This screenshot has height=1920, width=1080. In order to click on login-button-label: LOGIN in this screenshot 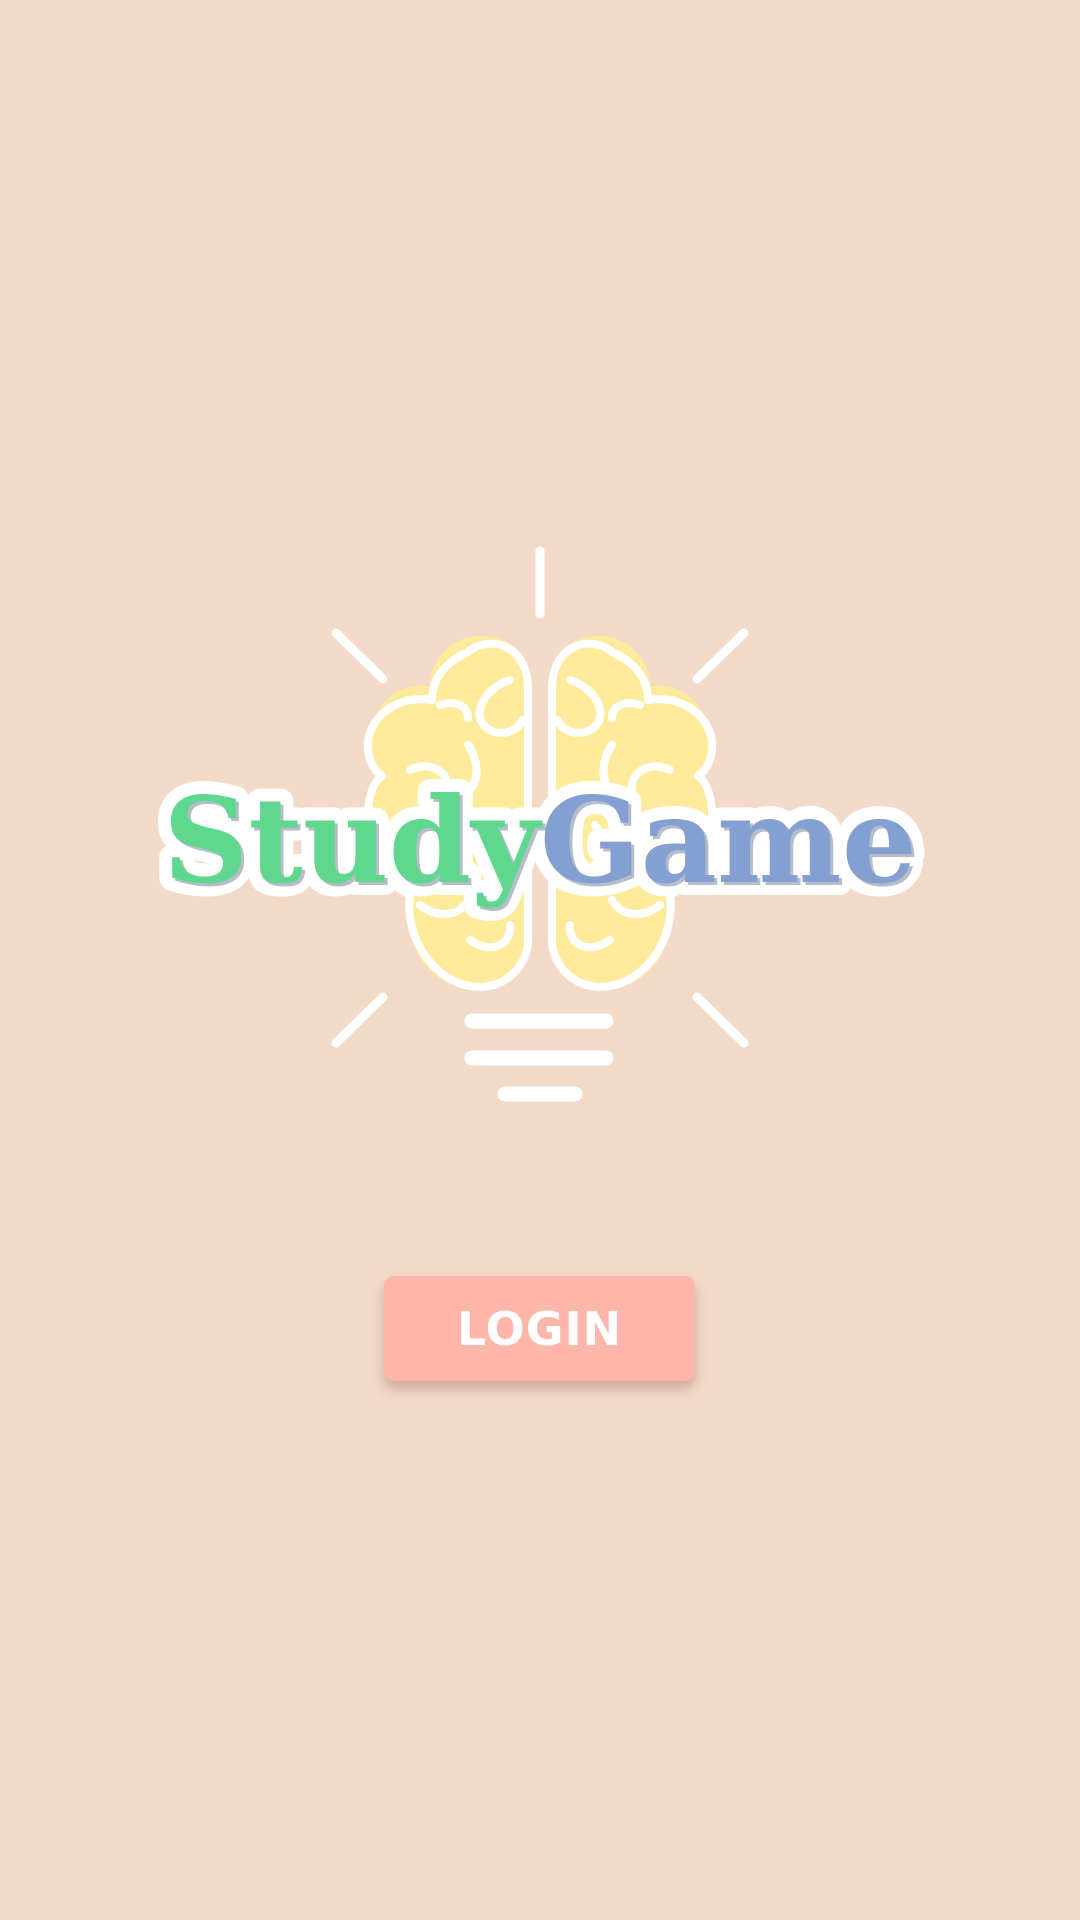, I will do `click(539, 1328)`.